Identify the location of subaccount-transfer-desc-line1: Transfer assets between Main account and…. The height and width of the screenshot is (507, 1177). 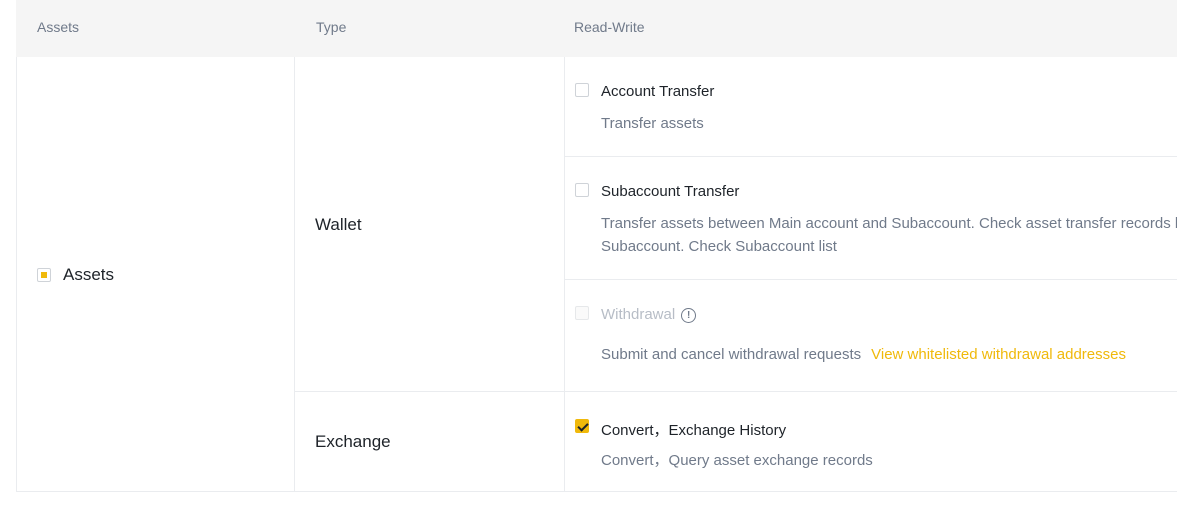
(889, 223).